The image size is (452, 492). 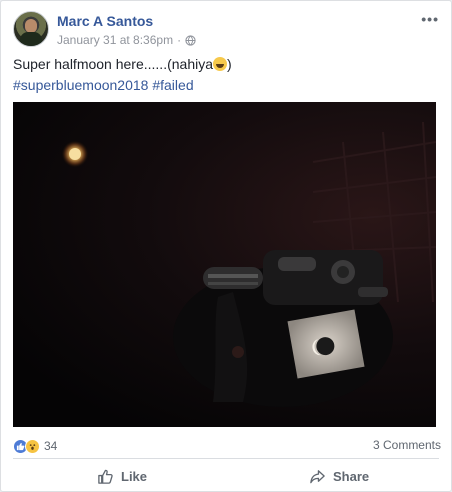 I want to click on thumbs-up-icon, so click(x=105, y=476).